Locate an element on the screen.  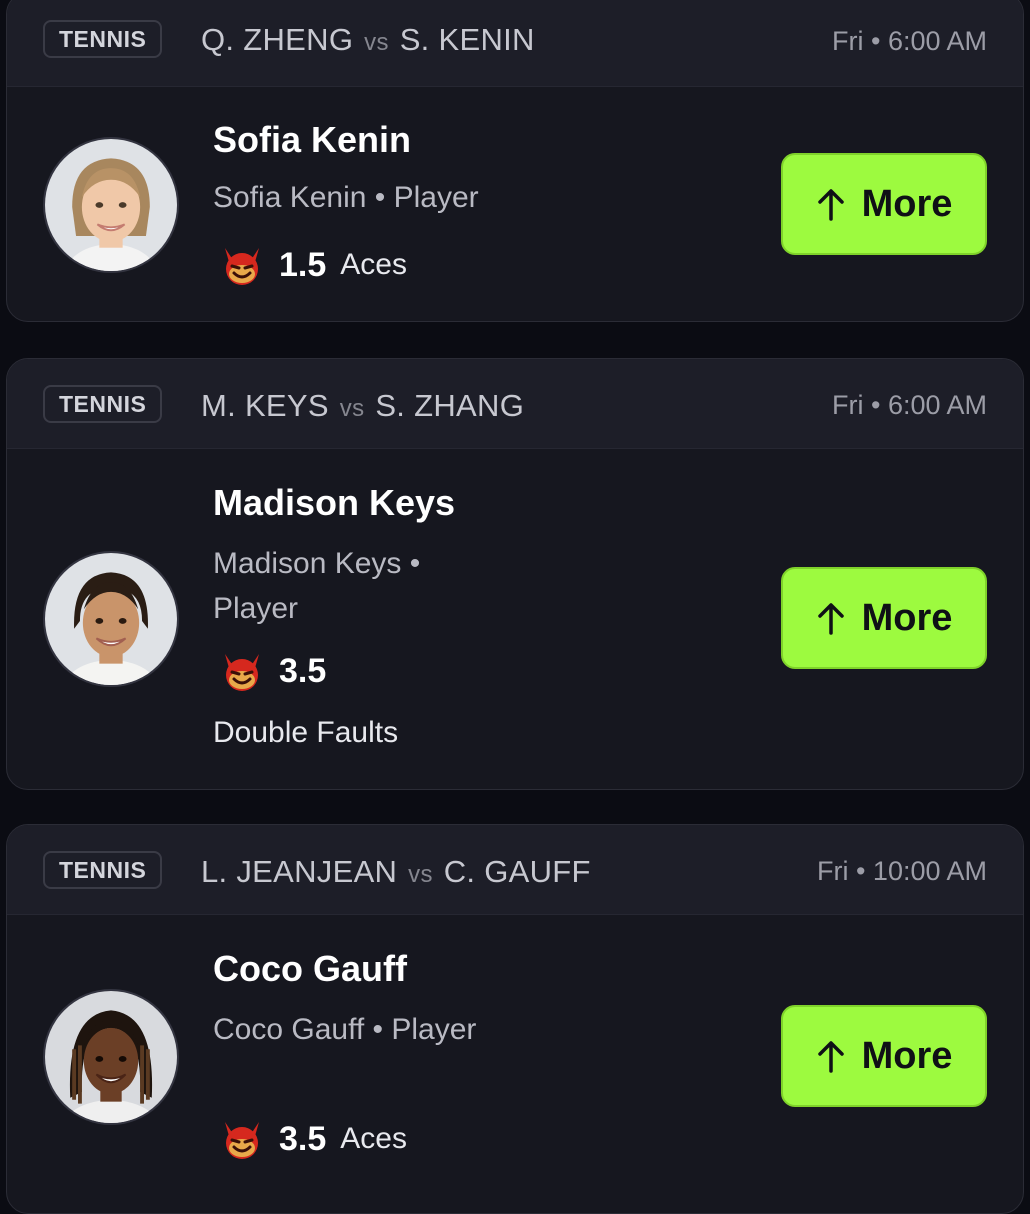
player-subtitle: Sofia Kenin • Player is located at coordinates (346, 197).